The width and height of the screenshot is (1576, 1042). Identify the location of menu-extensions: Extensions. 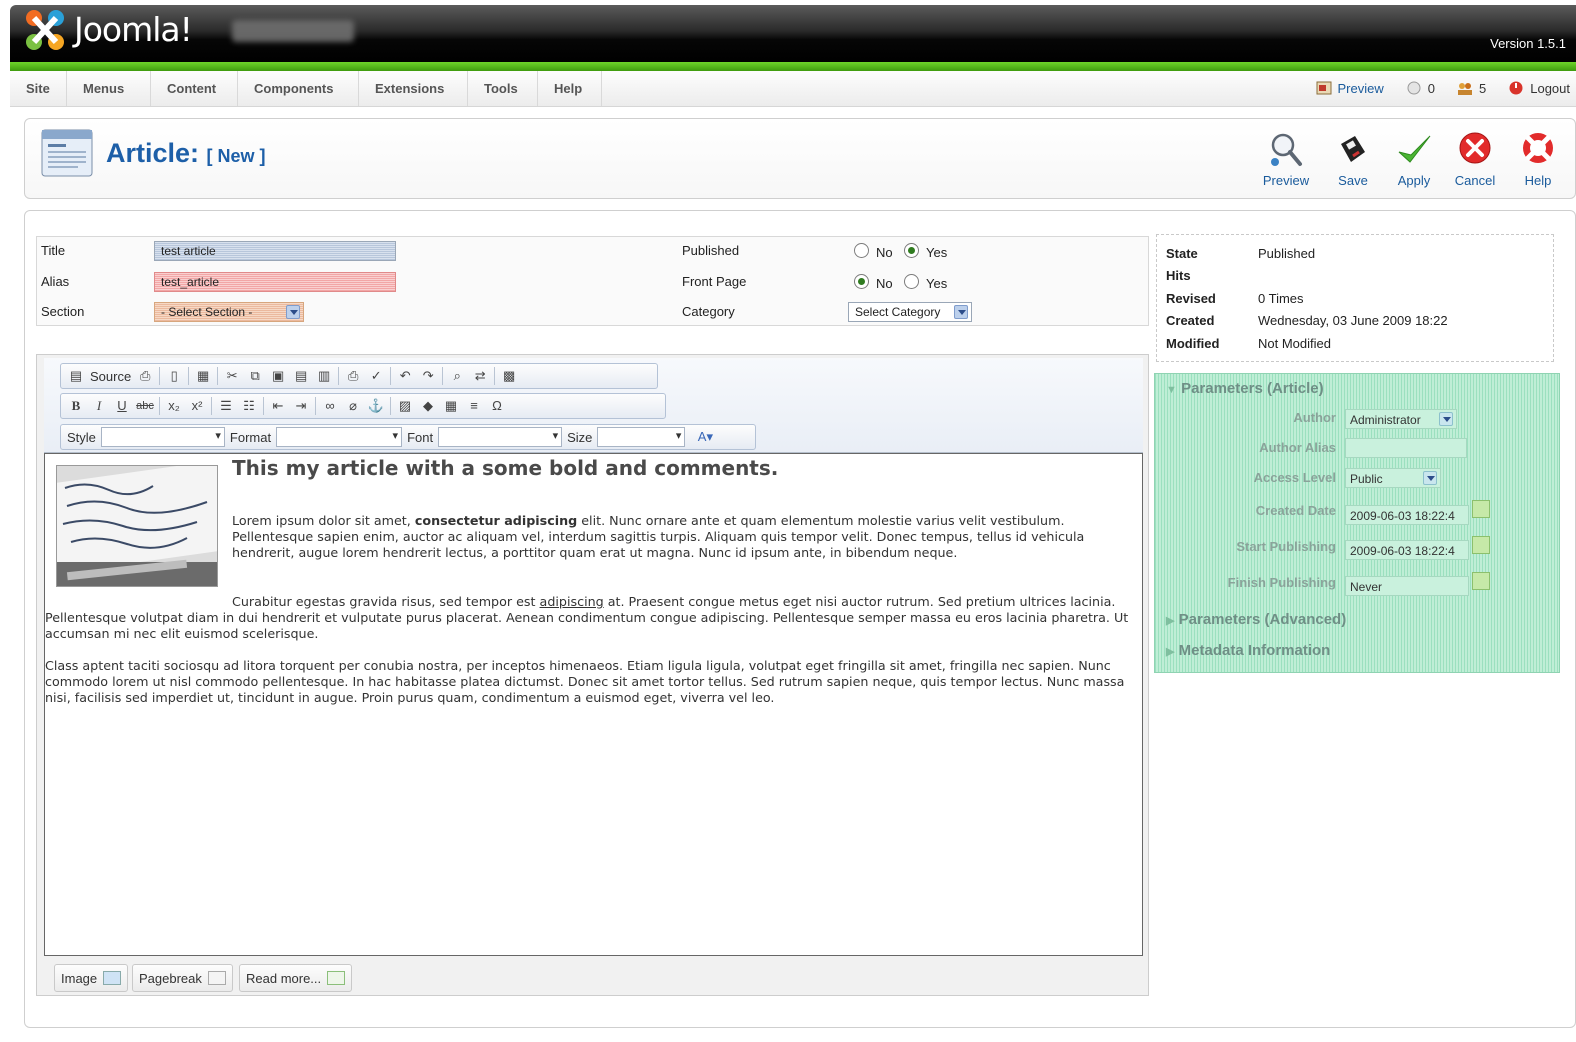
(413, 88).